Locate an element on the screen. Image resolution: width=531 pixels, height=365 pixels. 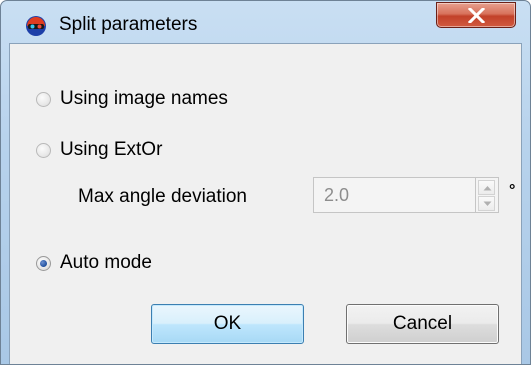
degree-unit: ° is located at coordinates (512, 190).